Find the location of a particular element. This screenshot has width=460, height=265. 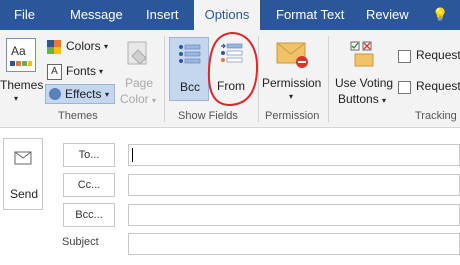

page-color-label-line2: Color ▾ is located at coordinates (138, 99).